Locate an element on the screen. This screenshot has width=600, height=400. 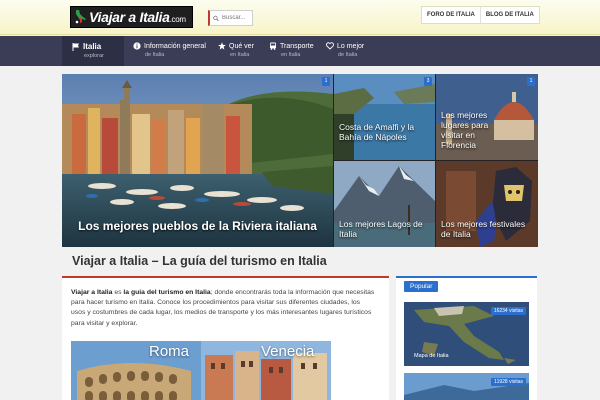
tile-badge: 3 is located at coordinates (428, 81).